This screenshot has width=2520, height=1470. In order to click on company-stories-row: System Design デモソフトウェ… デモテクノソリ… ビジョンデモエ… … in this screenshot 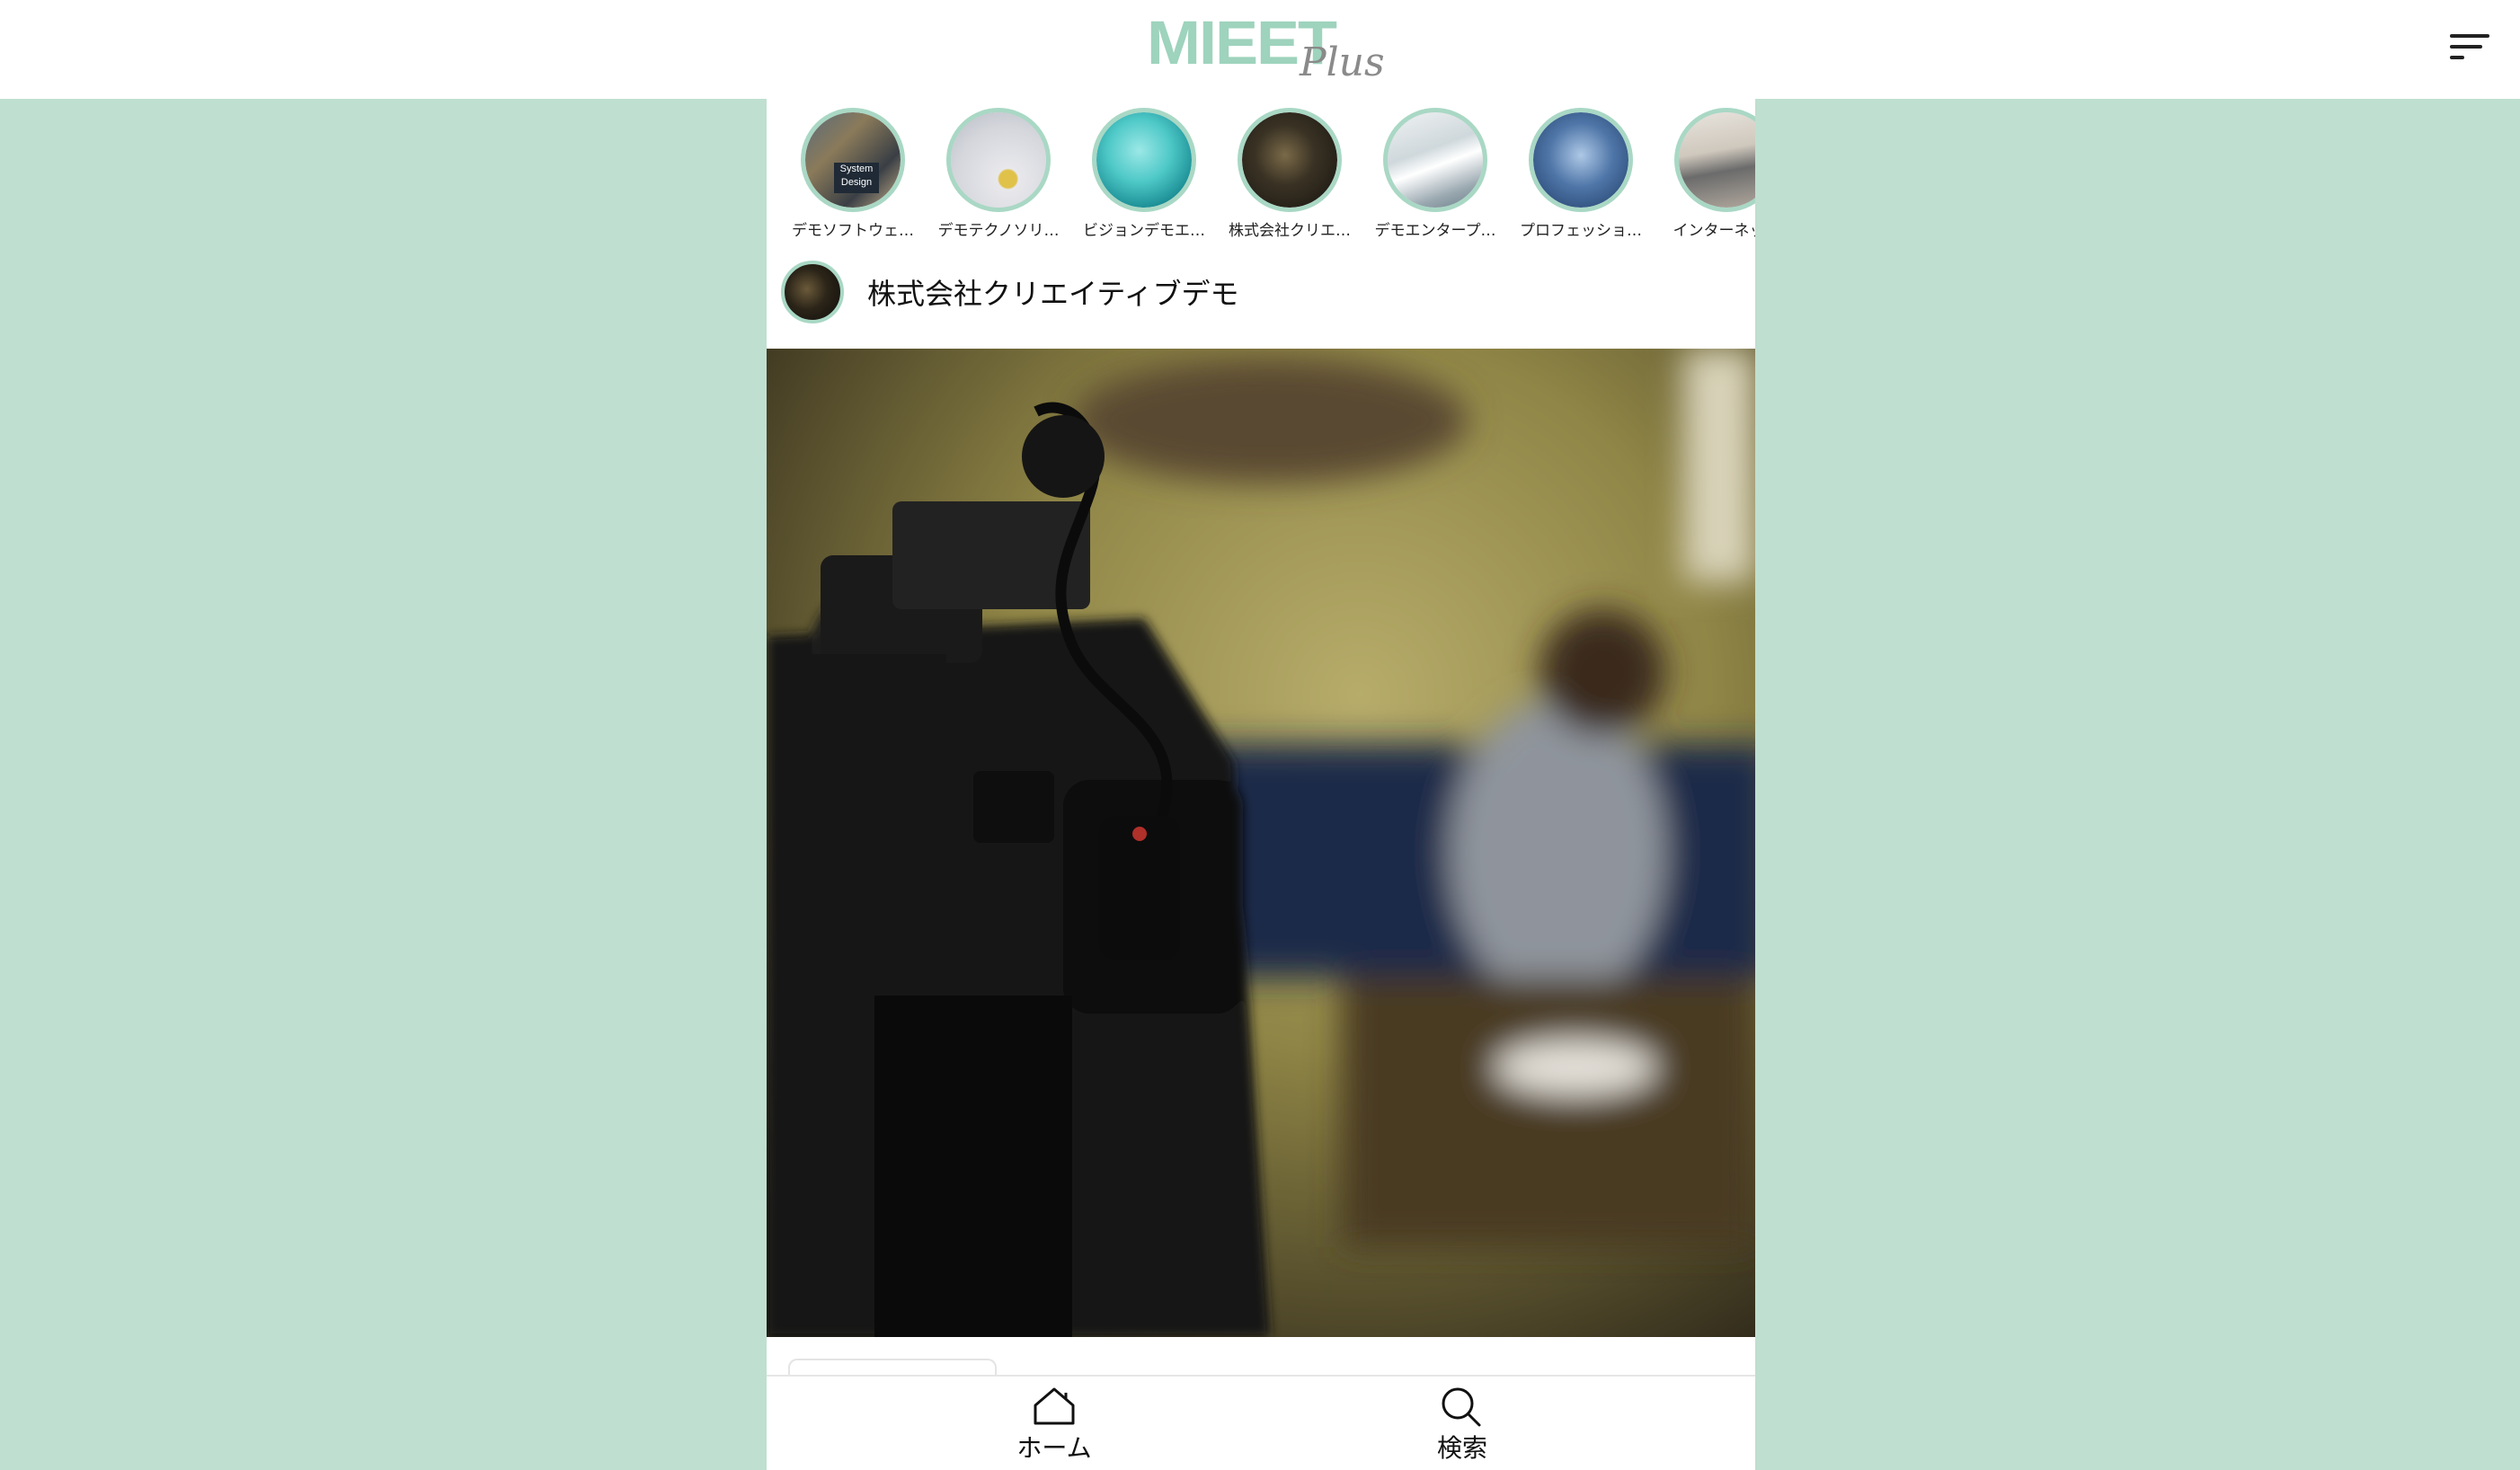, I will do `click(1261, 171)`.